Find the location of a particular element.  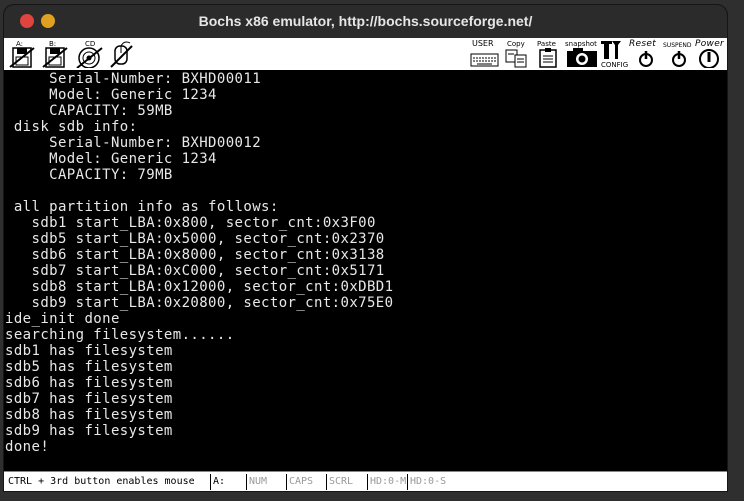

console-line: sdb6 has filesystem is located at coordinates (89, 383).